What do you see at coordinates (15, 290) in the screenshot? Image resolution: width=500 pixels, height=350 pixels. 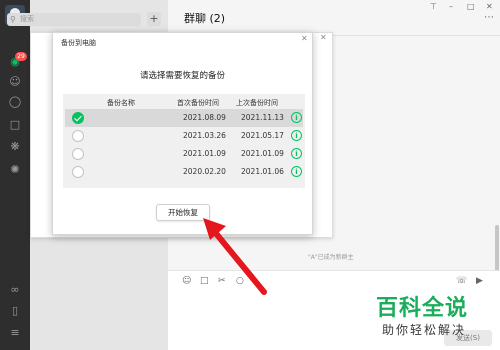 I see `link-icon: ∞` at bounding box center [15, 290].